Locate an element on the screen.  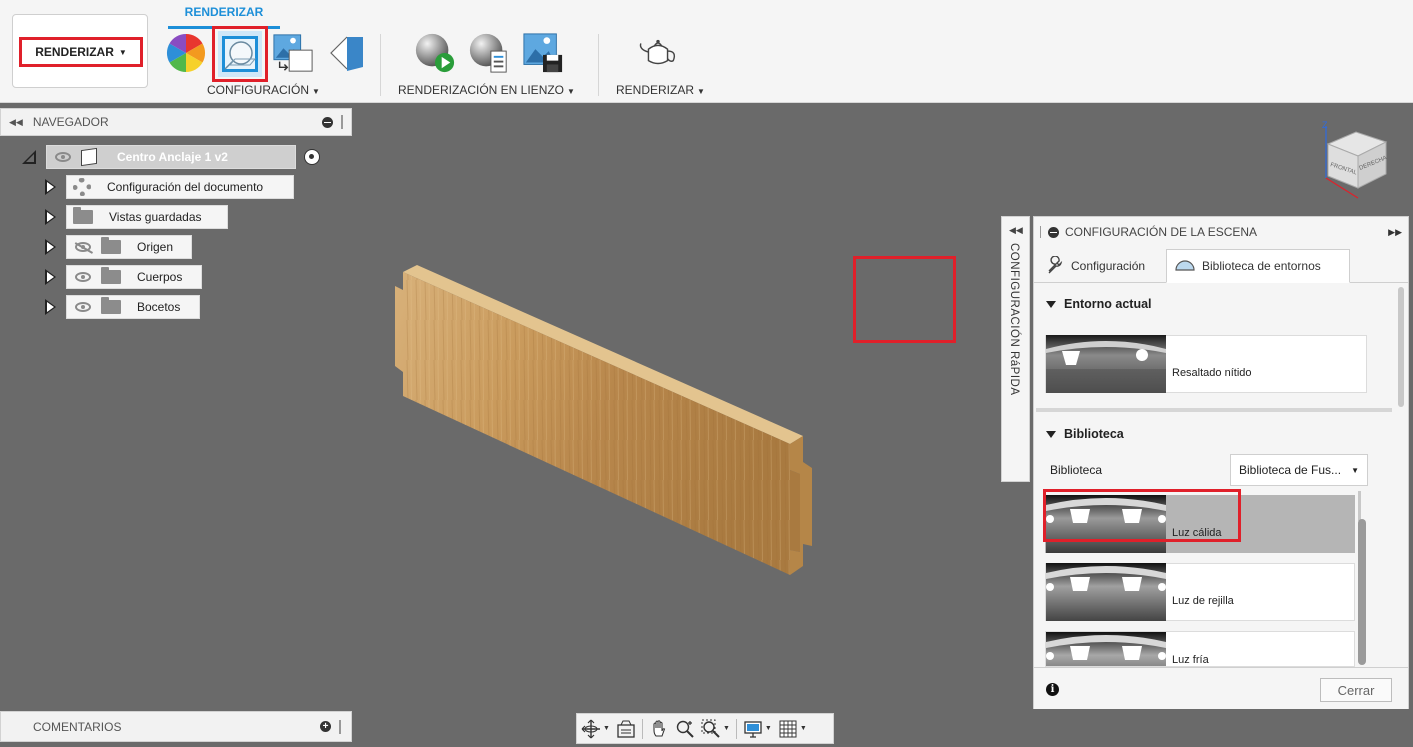
pan-button is located at coordinates (659, 729).